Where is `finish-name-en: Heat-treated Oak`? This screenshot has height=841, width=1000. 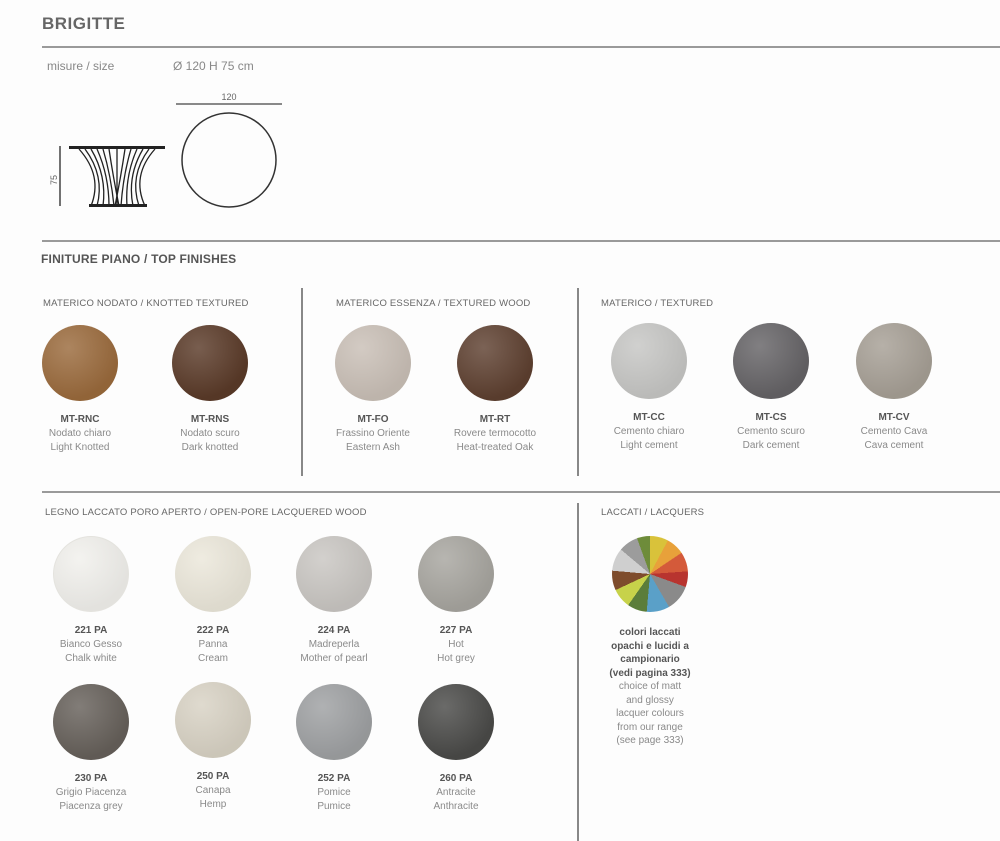
finish-name-en: Heat-treated Oak is located at coordinates (495, 447).